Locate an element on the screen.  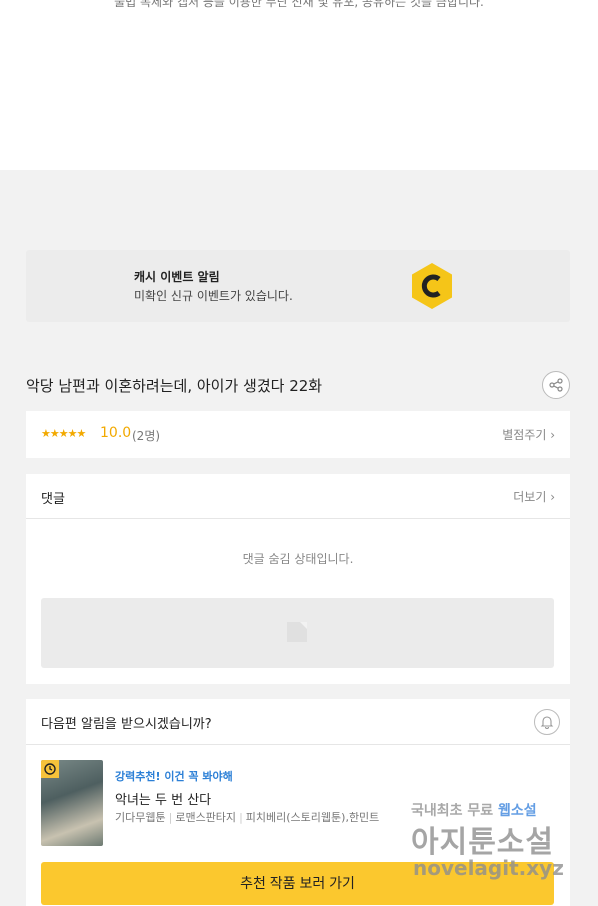
cash-event-banner: 캐시 이벤트 알림 미확인 신규 이벤트가 있습니다. is located at coordinates (298, 286).